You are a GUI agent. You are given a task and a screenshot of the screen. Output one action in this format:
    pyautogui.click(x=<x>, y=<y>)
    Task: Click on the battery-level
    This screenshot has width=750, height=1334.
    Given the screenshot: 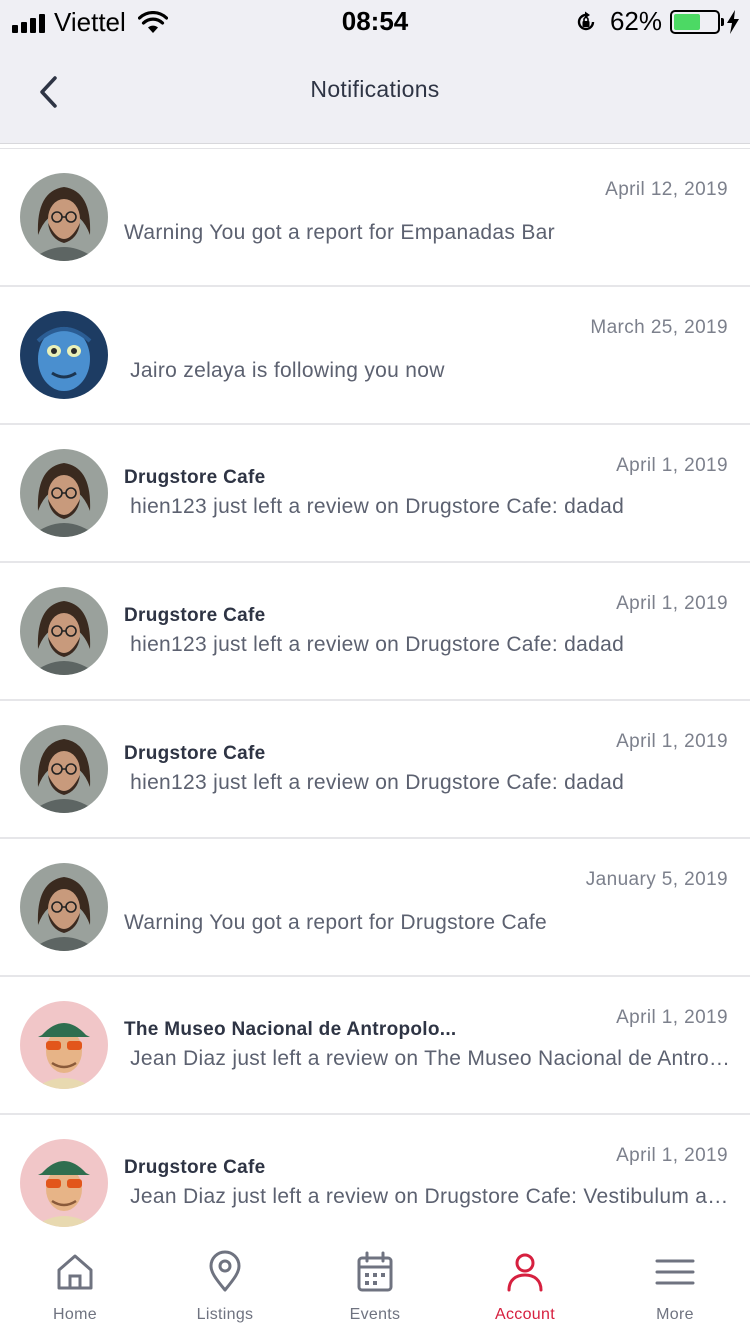 What is the action you would take?
    pyautogui.click(x=687, y=21)
    